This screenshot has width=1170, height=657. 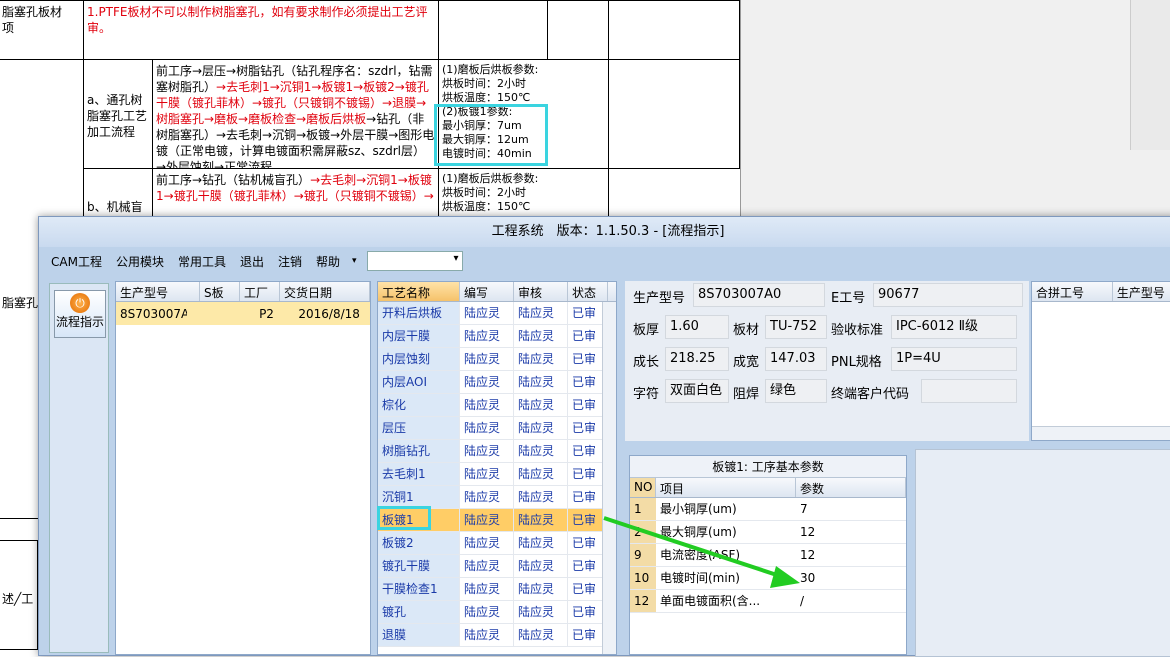 What do you see at coordinates (158, 291) in the screenshot?
I see `col-header-model: 生产型号` at bounding box center [158, 291].